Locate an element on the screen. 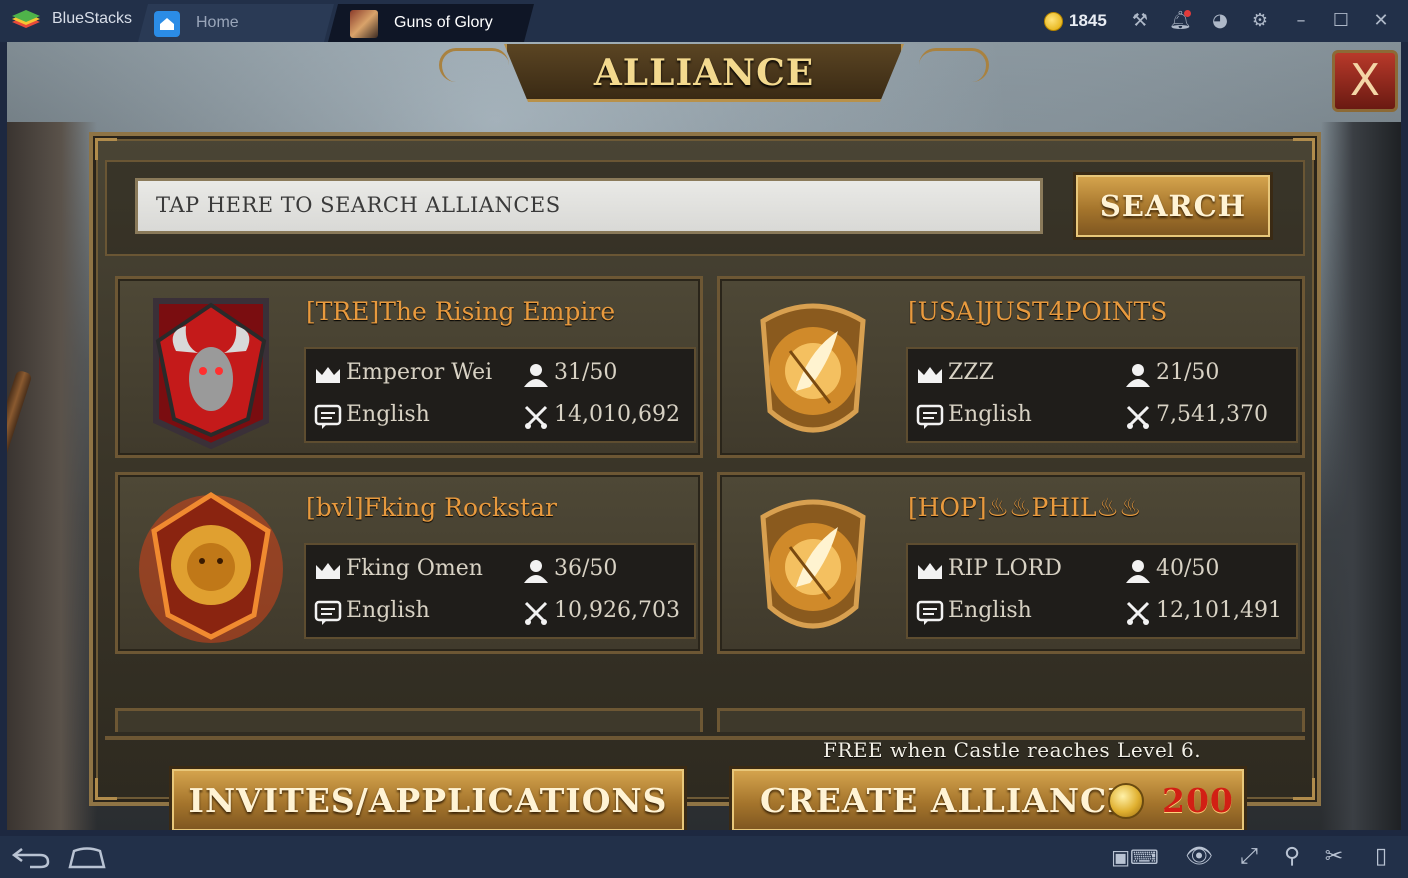  alliance-info: ZZZ 21/50 English 7,541,370 is located at coordinates (1102, 395).